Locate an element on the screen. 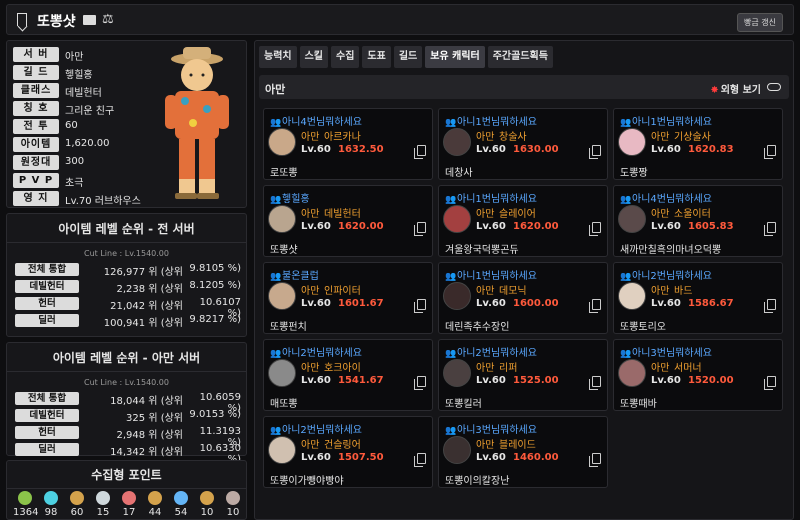 This screenshot has width=800, height=520. character-card: 👥헿힐홍 아만 데빌헌터 Lv.60 1620.00 또뽕샷 is located at coordinates (348, 221).